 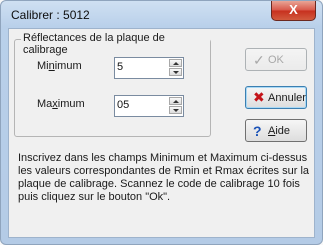 What do you see at coordinates (276, 97) in the screenshot?
I see `cancel-button: ✖ Annuler` at bounding box center [276, 97].